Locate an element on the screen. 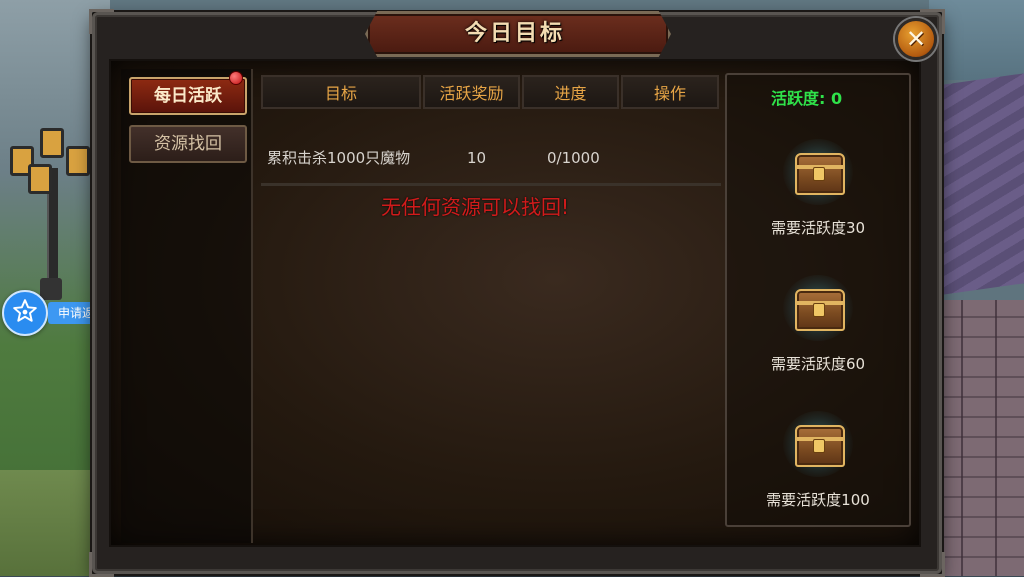 This screenshot has width=1024, height=577. activity-panel: 活跃度: 0 需要活跃度30 需要活跃度60 需要活跃度100 is located at coordinates (818, 300).